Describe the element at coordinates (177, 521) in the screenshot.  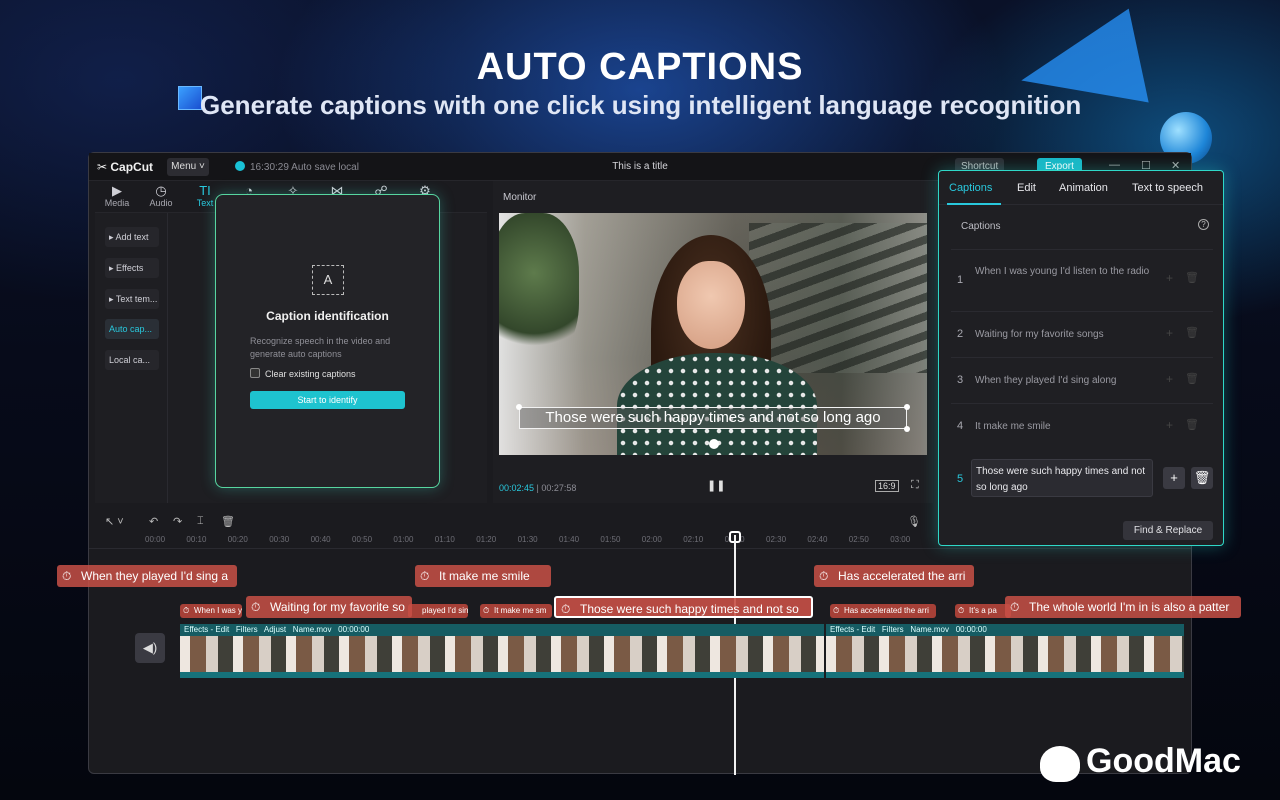
I see `redo-icon: ↷` at that location.